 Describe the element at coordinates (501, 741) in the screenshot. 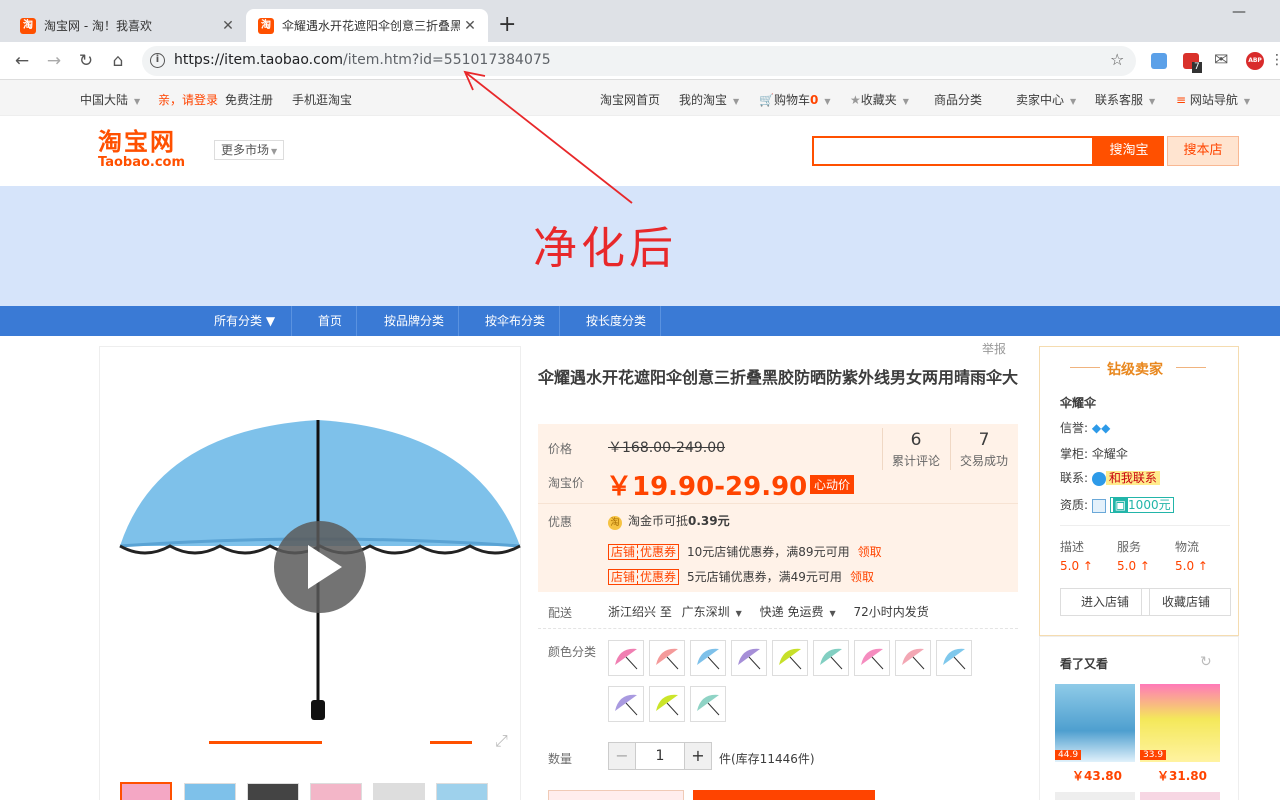

I see `fullscreen-icon: ⤢` at that location.